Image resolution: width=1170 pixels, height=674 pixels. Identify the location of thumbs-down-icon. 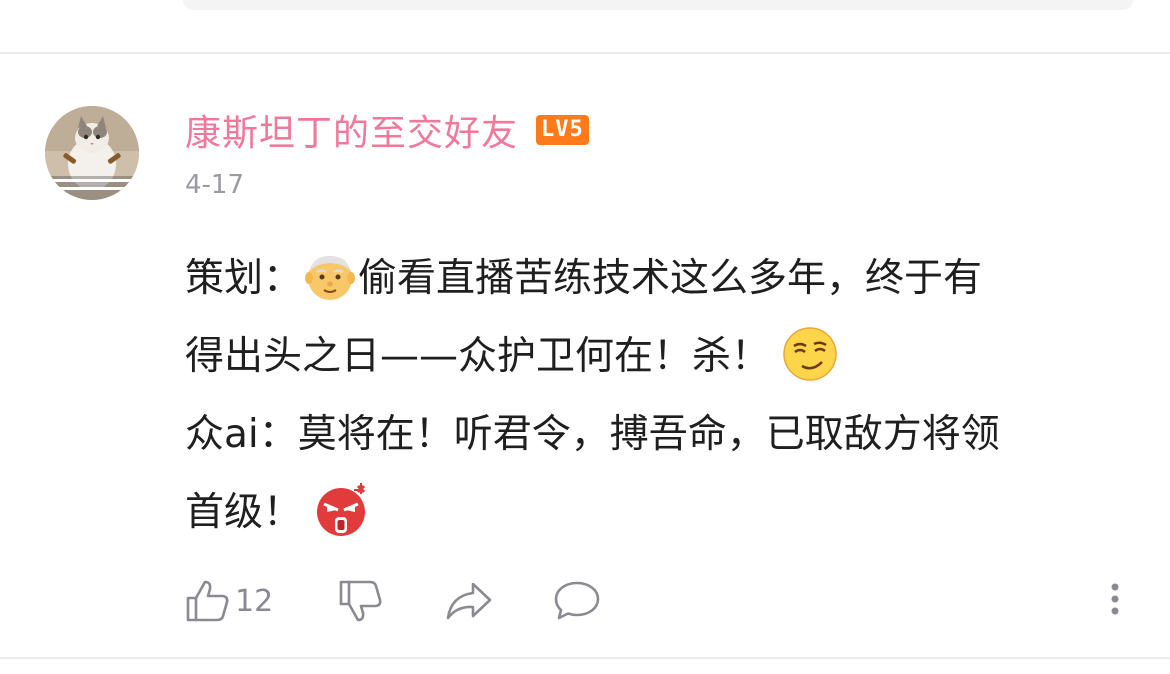
(360, 601).